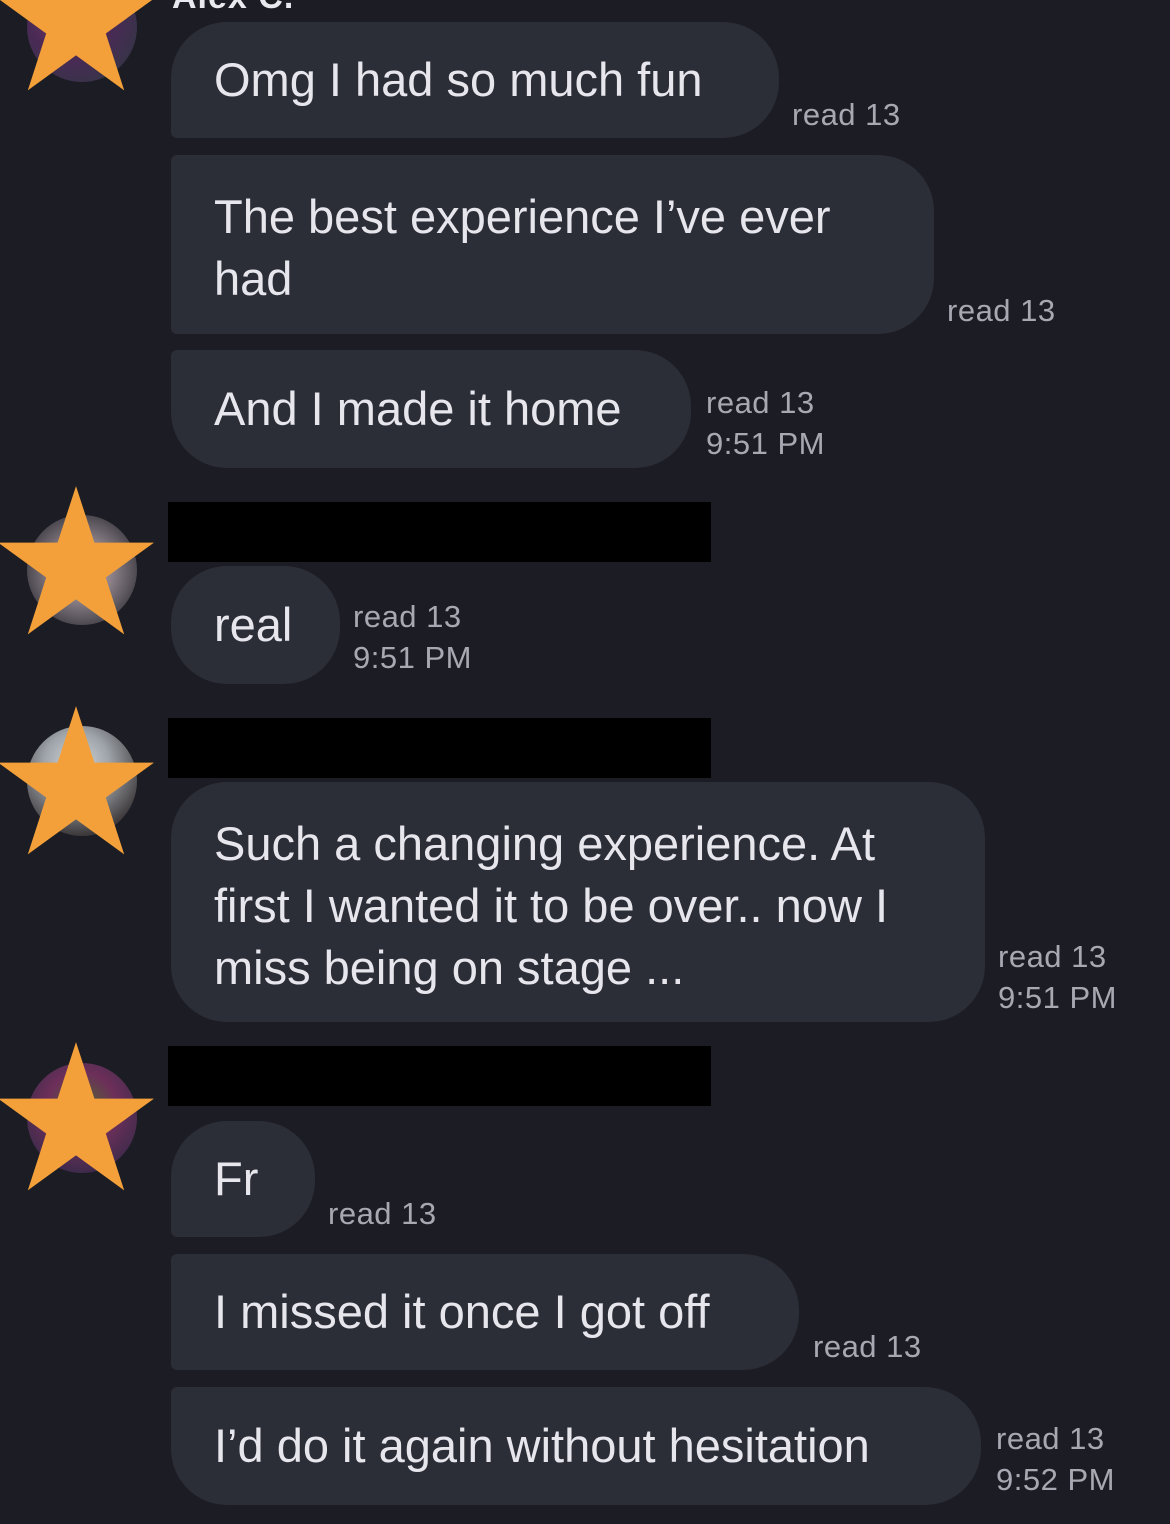  I want to click on message-bubble: Omg I had so much fun, so click(475, 80).